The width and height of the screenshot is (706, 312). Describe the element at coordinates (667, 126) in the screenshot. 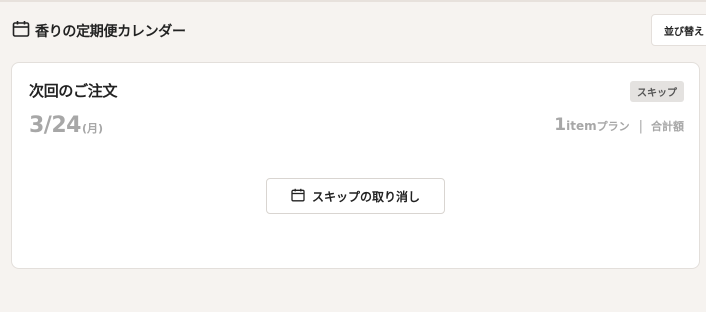

I see `total-label: 合計額` at that location.